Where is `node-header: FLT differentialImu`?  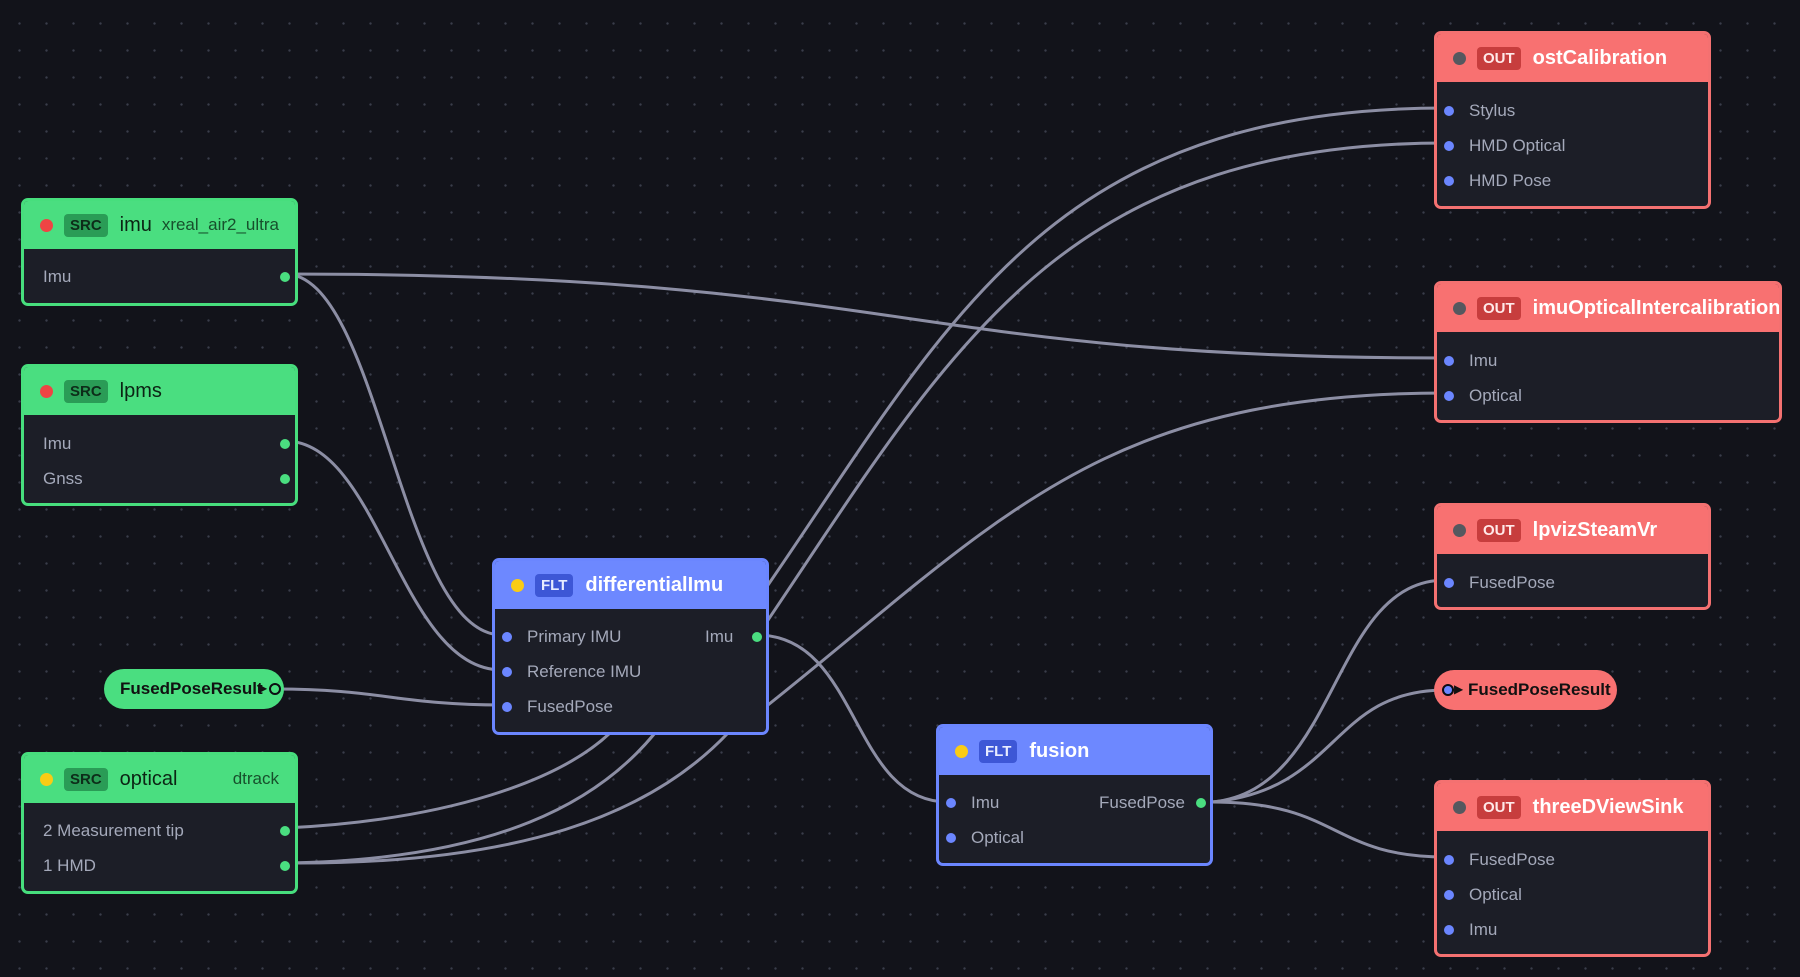
node-header: FLT differentialImu is located at coordinates (630, 585).